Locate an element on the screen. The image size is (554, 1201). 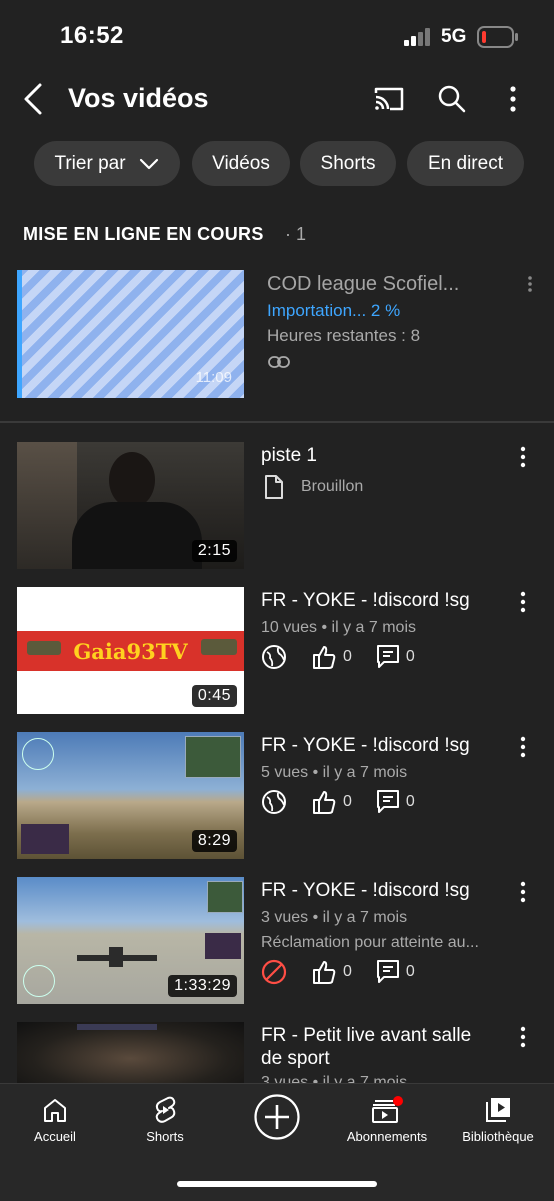
home-indicator is located at coordinates (277, 1184).